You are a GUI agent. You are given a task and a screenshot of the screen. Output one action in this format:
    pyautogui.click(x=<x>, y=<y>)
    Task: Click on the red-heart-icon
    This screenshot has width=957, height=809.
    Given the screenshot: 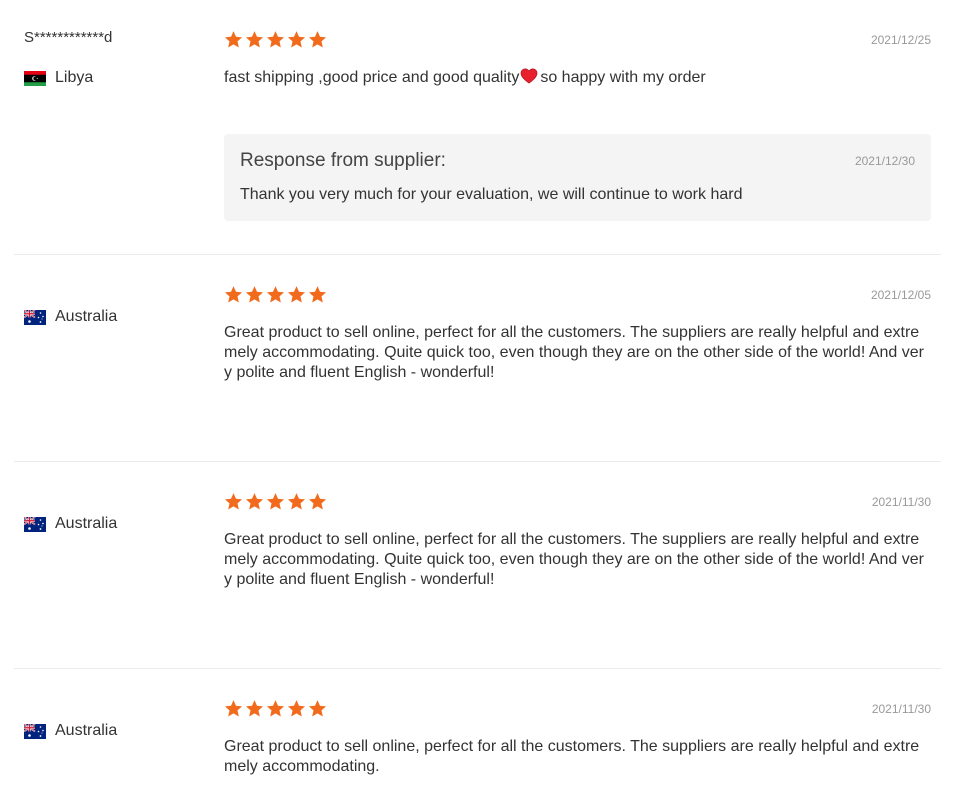 What is the action you would take?
    pyautogui.click(x=529, y=76)
    